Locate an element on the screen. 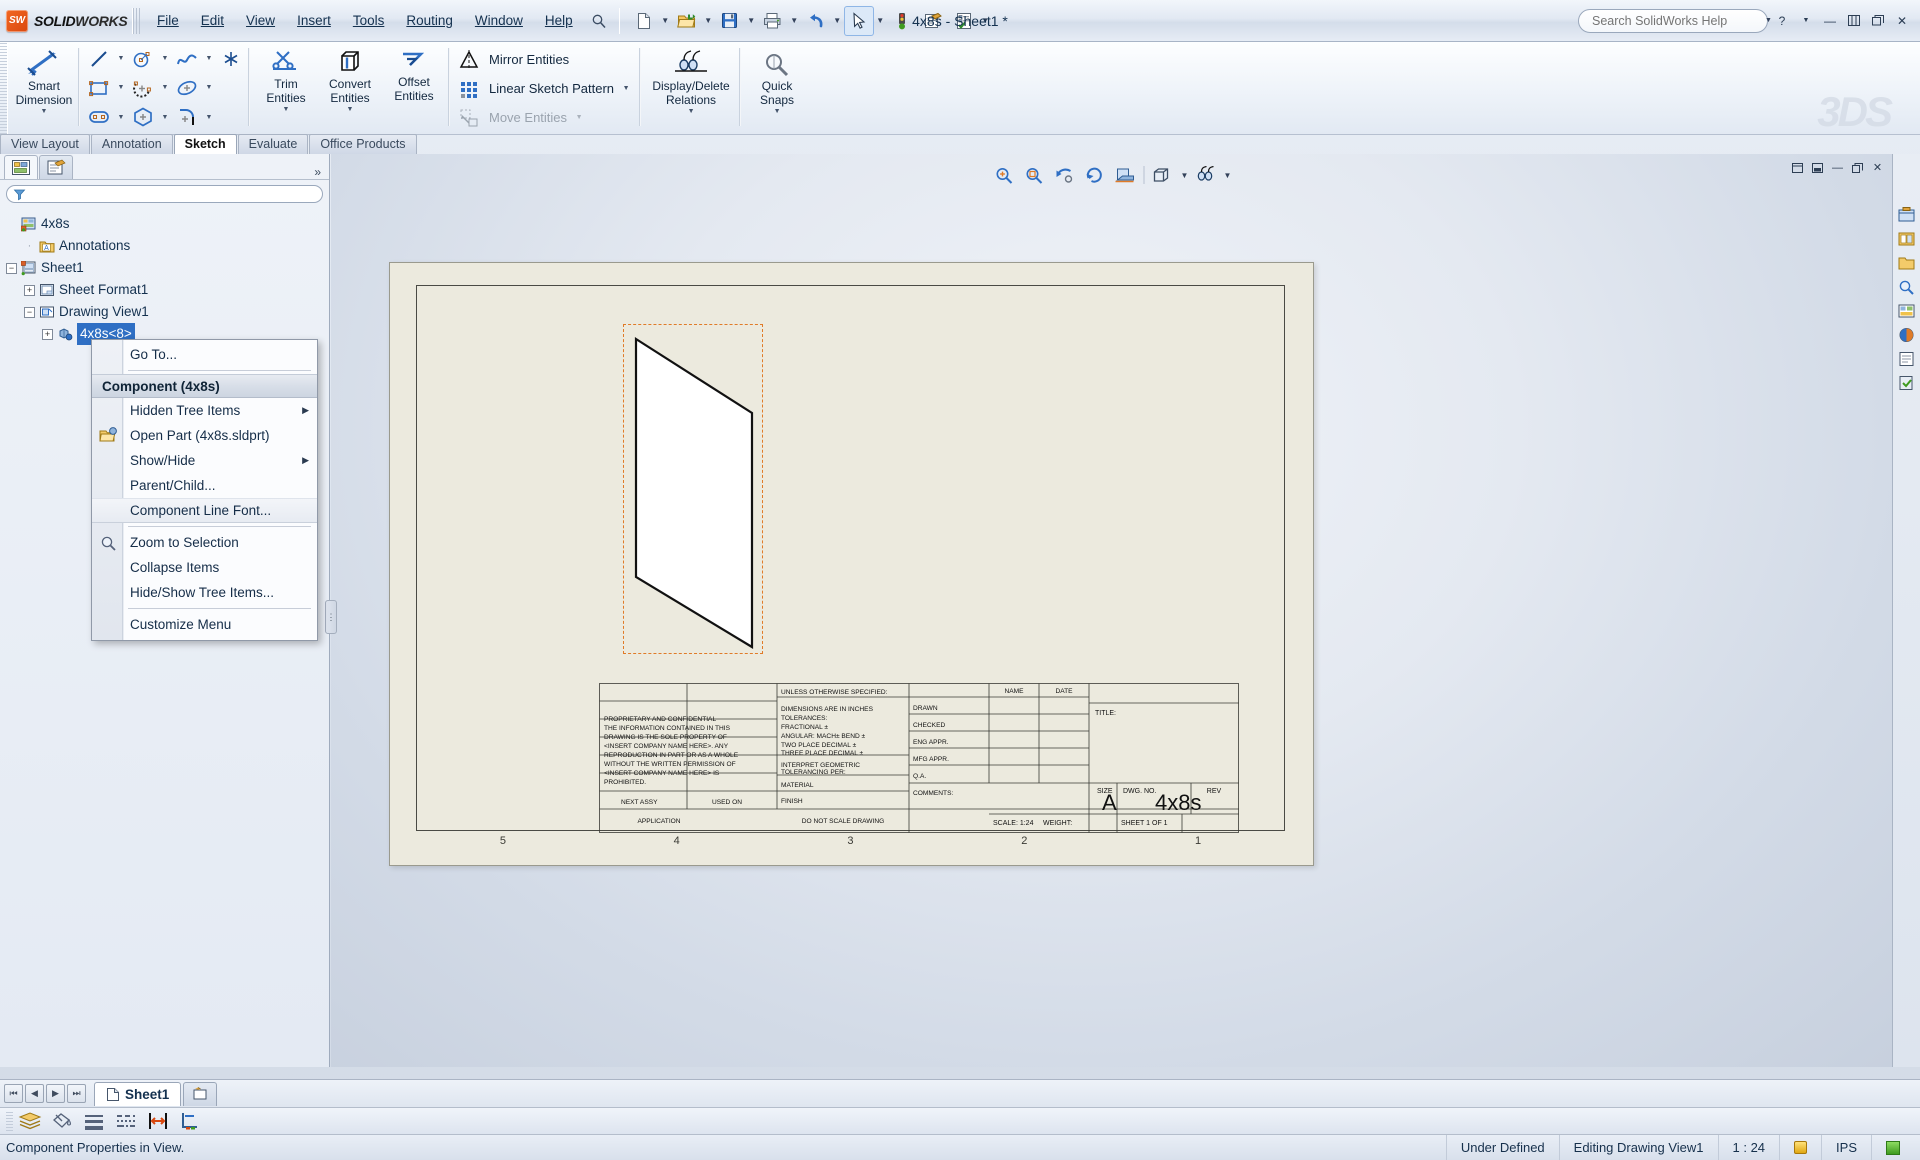 This screenshot has height=1160, width=1920. appearances-icon is located at coordinates (1907, 335).